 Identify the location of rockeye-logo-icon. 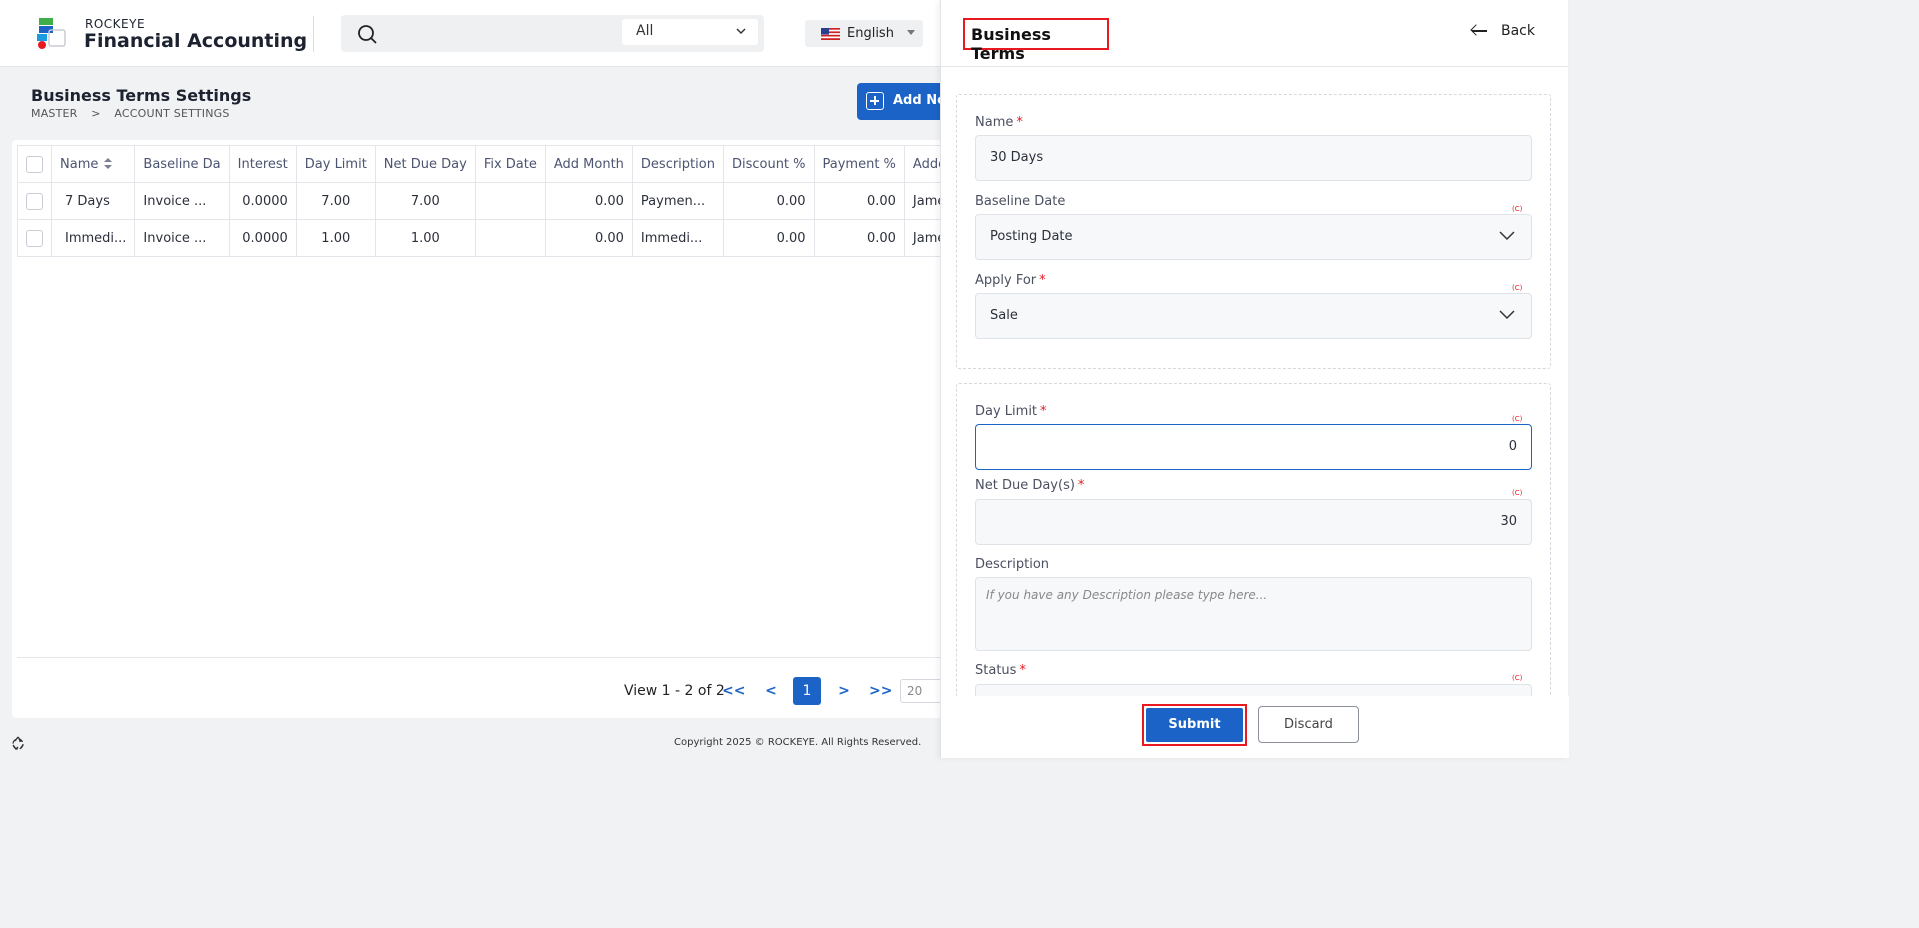
(51, 33).